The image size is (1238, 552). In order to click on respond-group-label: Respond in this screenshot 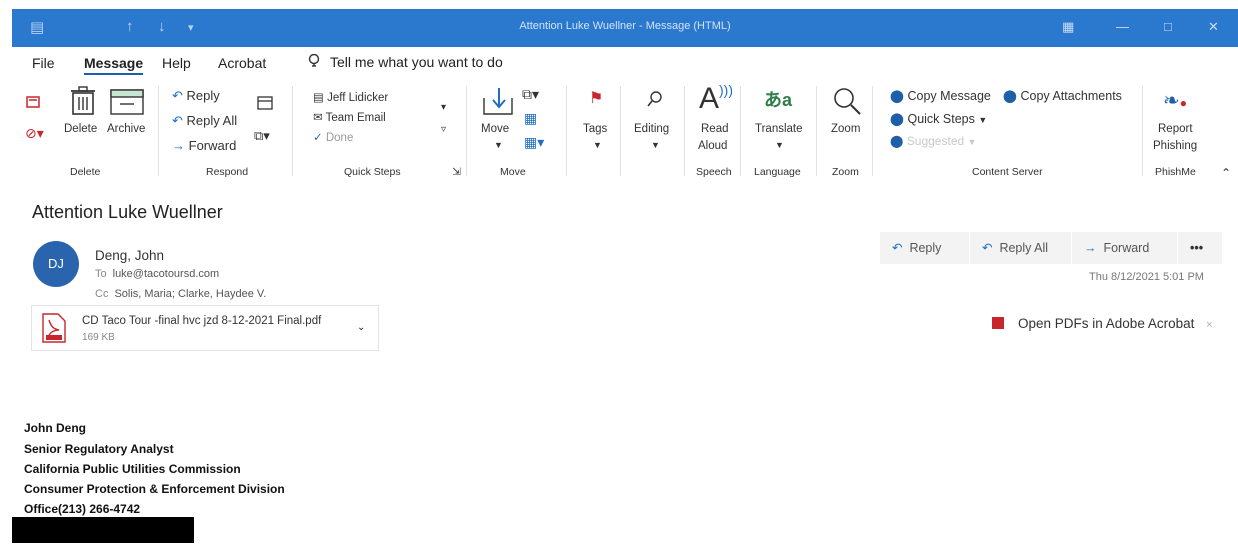, I will do `click(227, 172)`.